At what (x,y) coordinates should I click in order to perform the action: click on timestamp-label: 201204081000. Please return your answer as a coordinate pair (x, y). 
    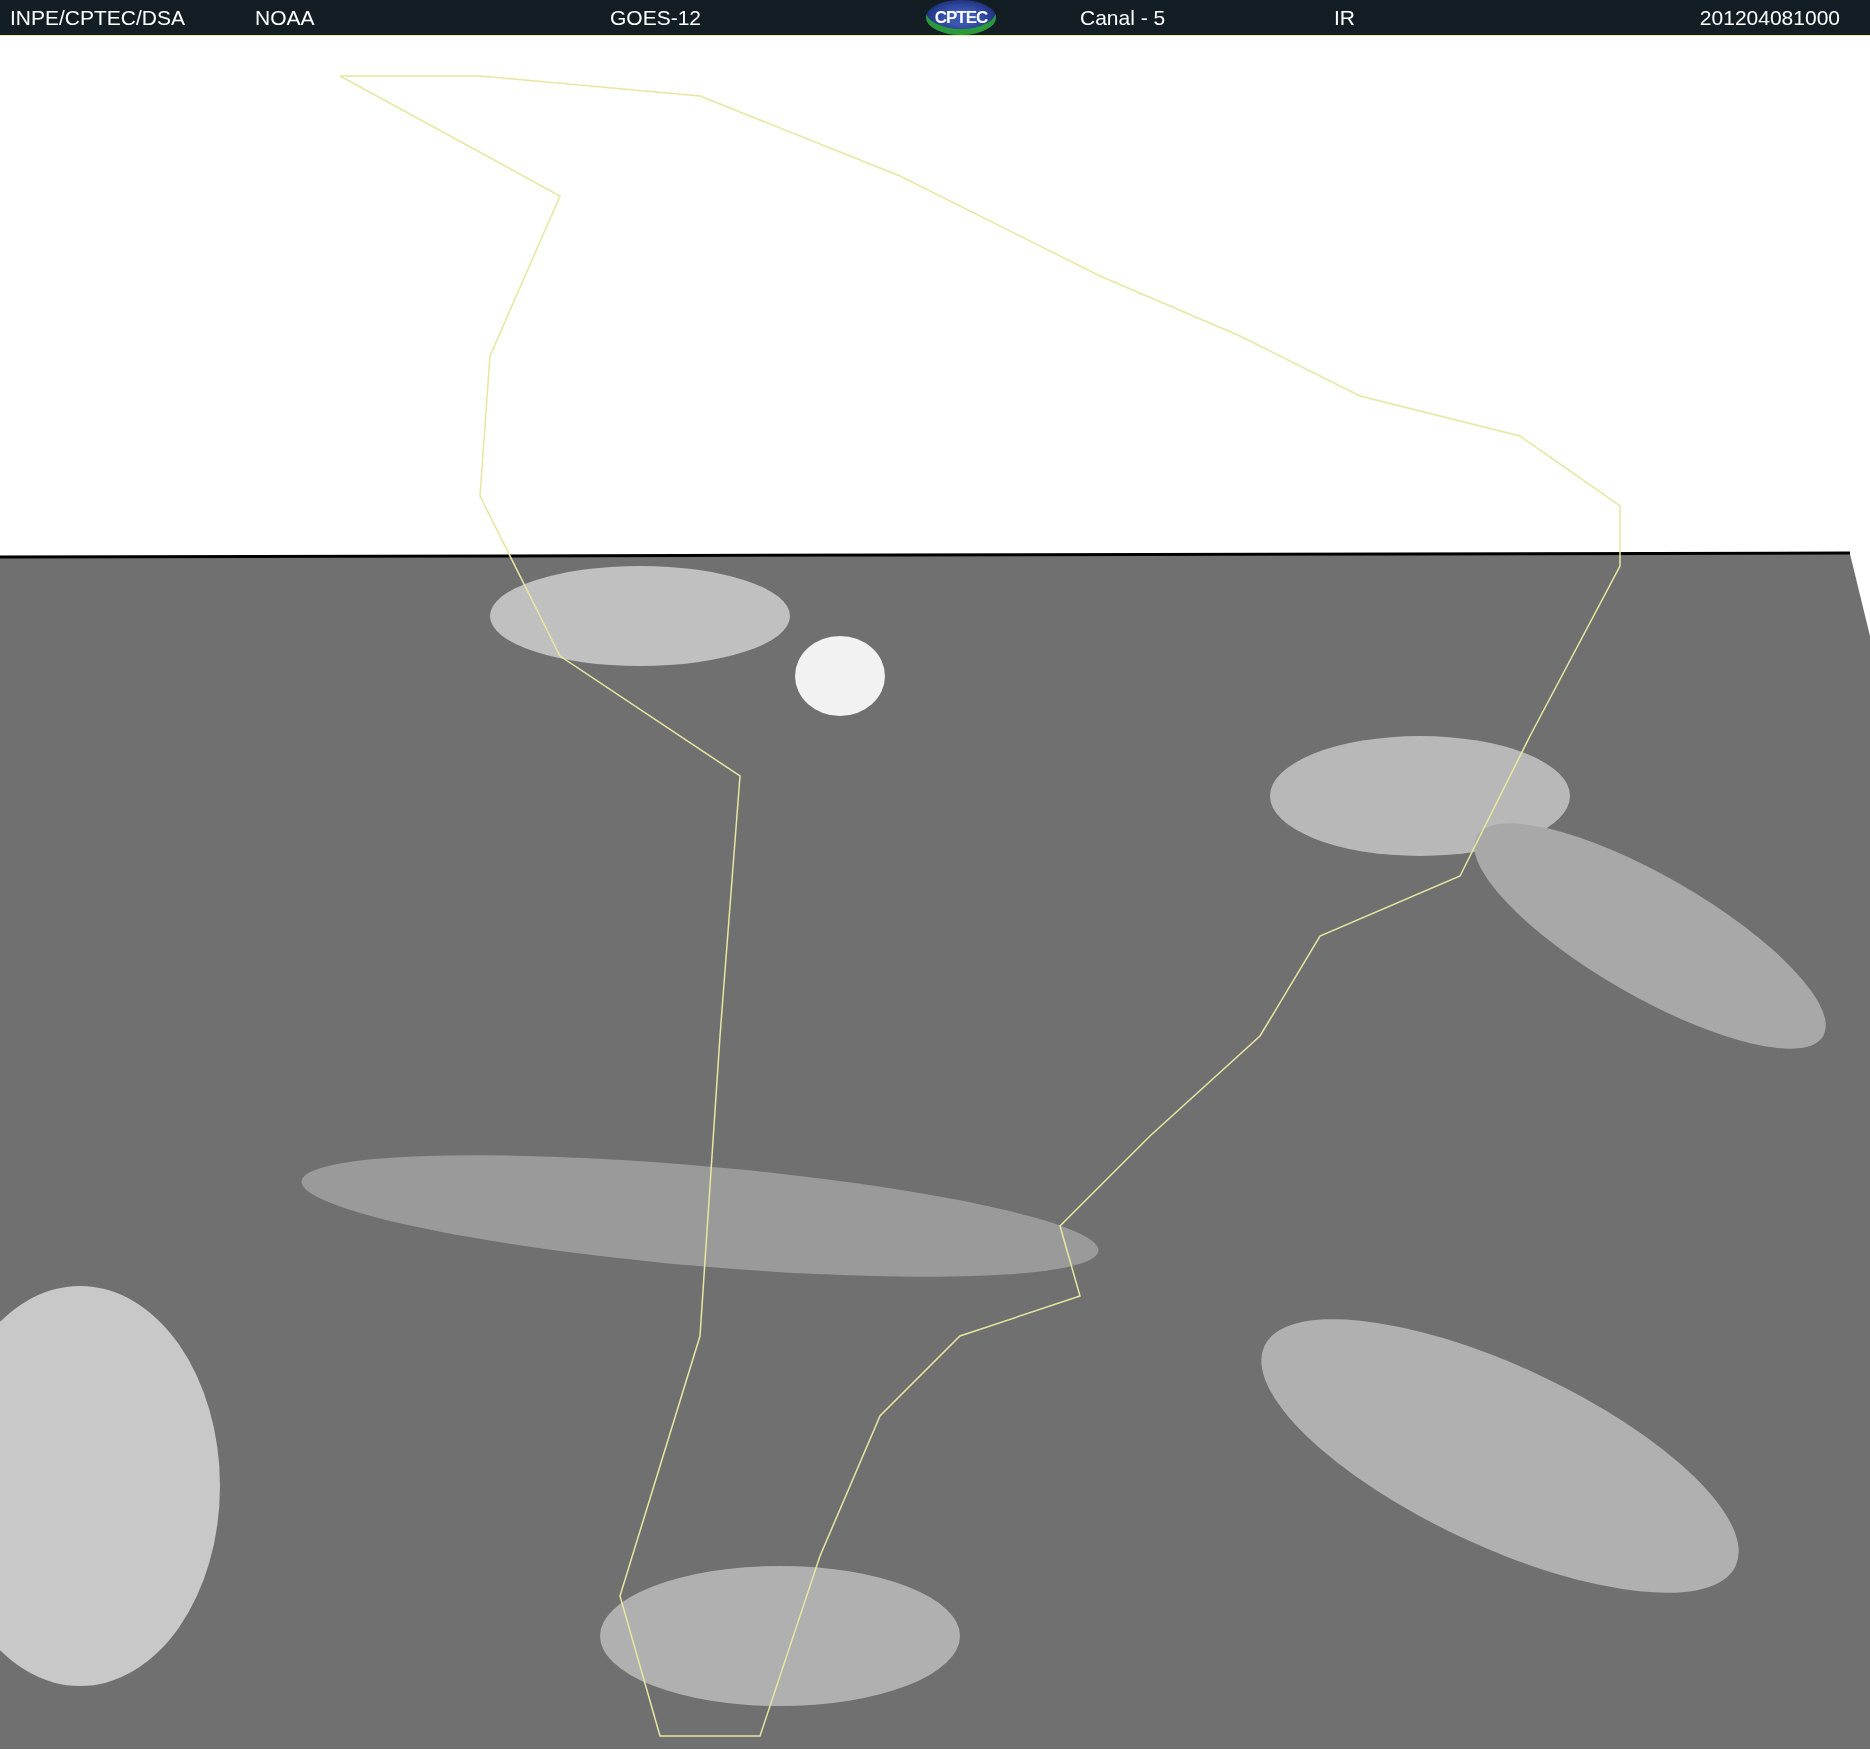
    Looking at the image, I should click on (1769, 17).